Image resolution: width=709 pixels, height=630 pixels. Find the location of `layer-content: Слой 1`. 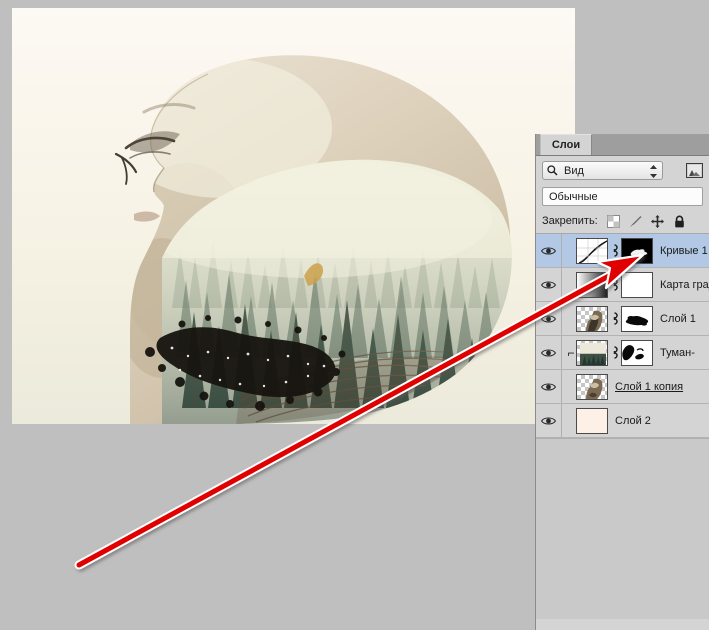

layer-content: Слой 1 is located at coordinates (635, 318).